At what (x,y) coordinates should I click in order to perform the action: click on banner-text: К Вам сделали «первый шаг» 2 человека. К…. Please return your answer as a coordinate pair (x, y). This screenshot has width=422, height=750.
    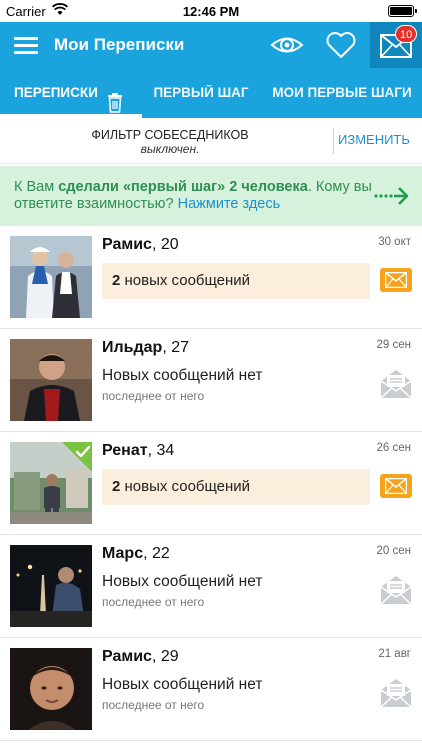
    Looking at the image, I should click on (194, 196).